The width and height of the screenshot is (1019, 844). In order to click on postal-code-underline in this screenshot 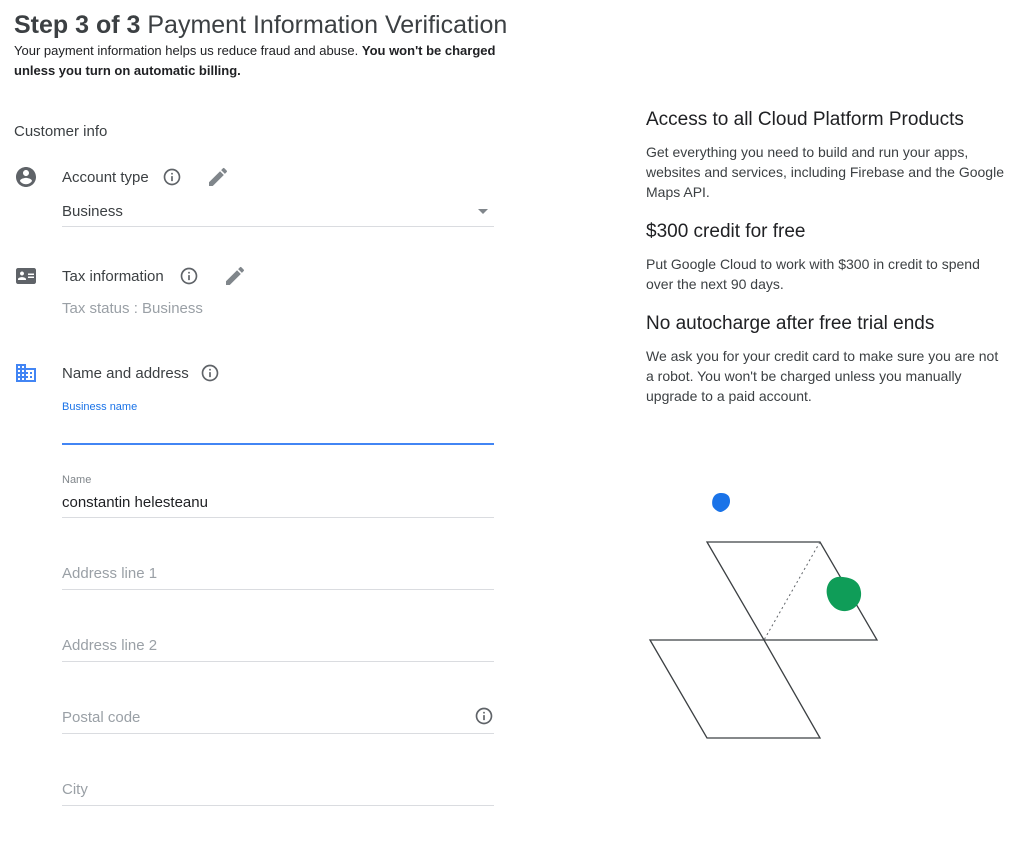, I will do `click(278, 733)`.